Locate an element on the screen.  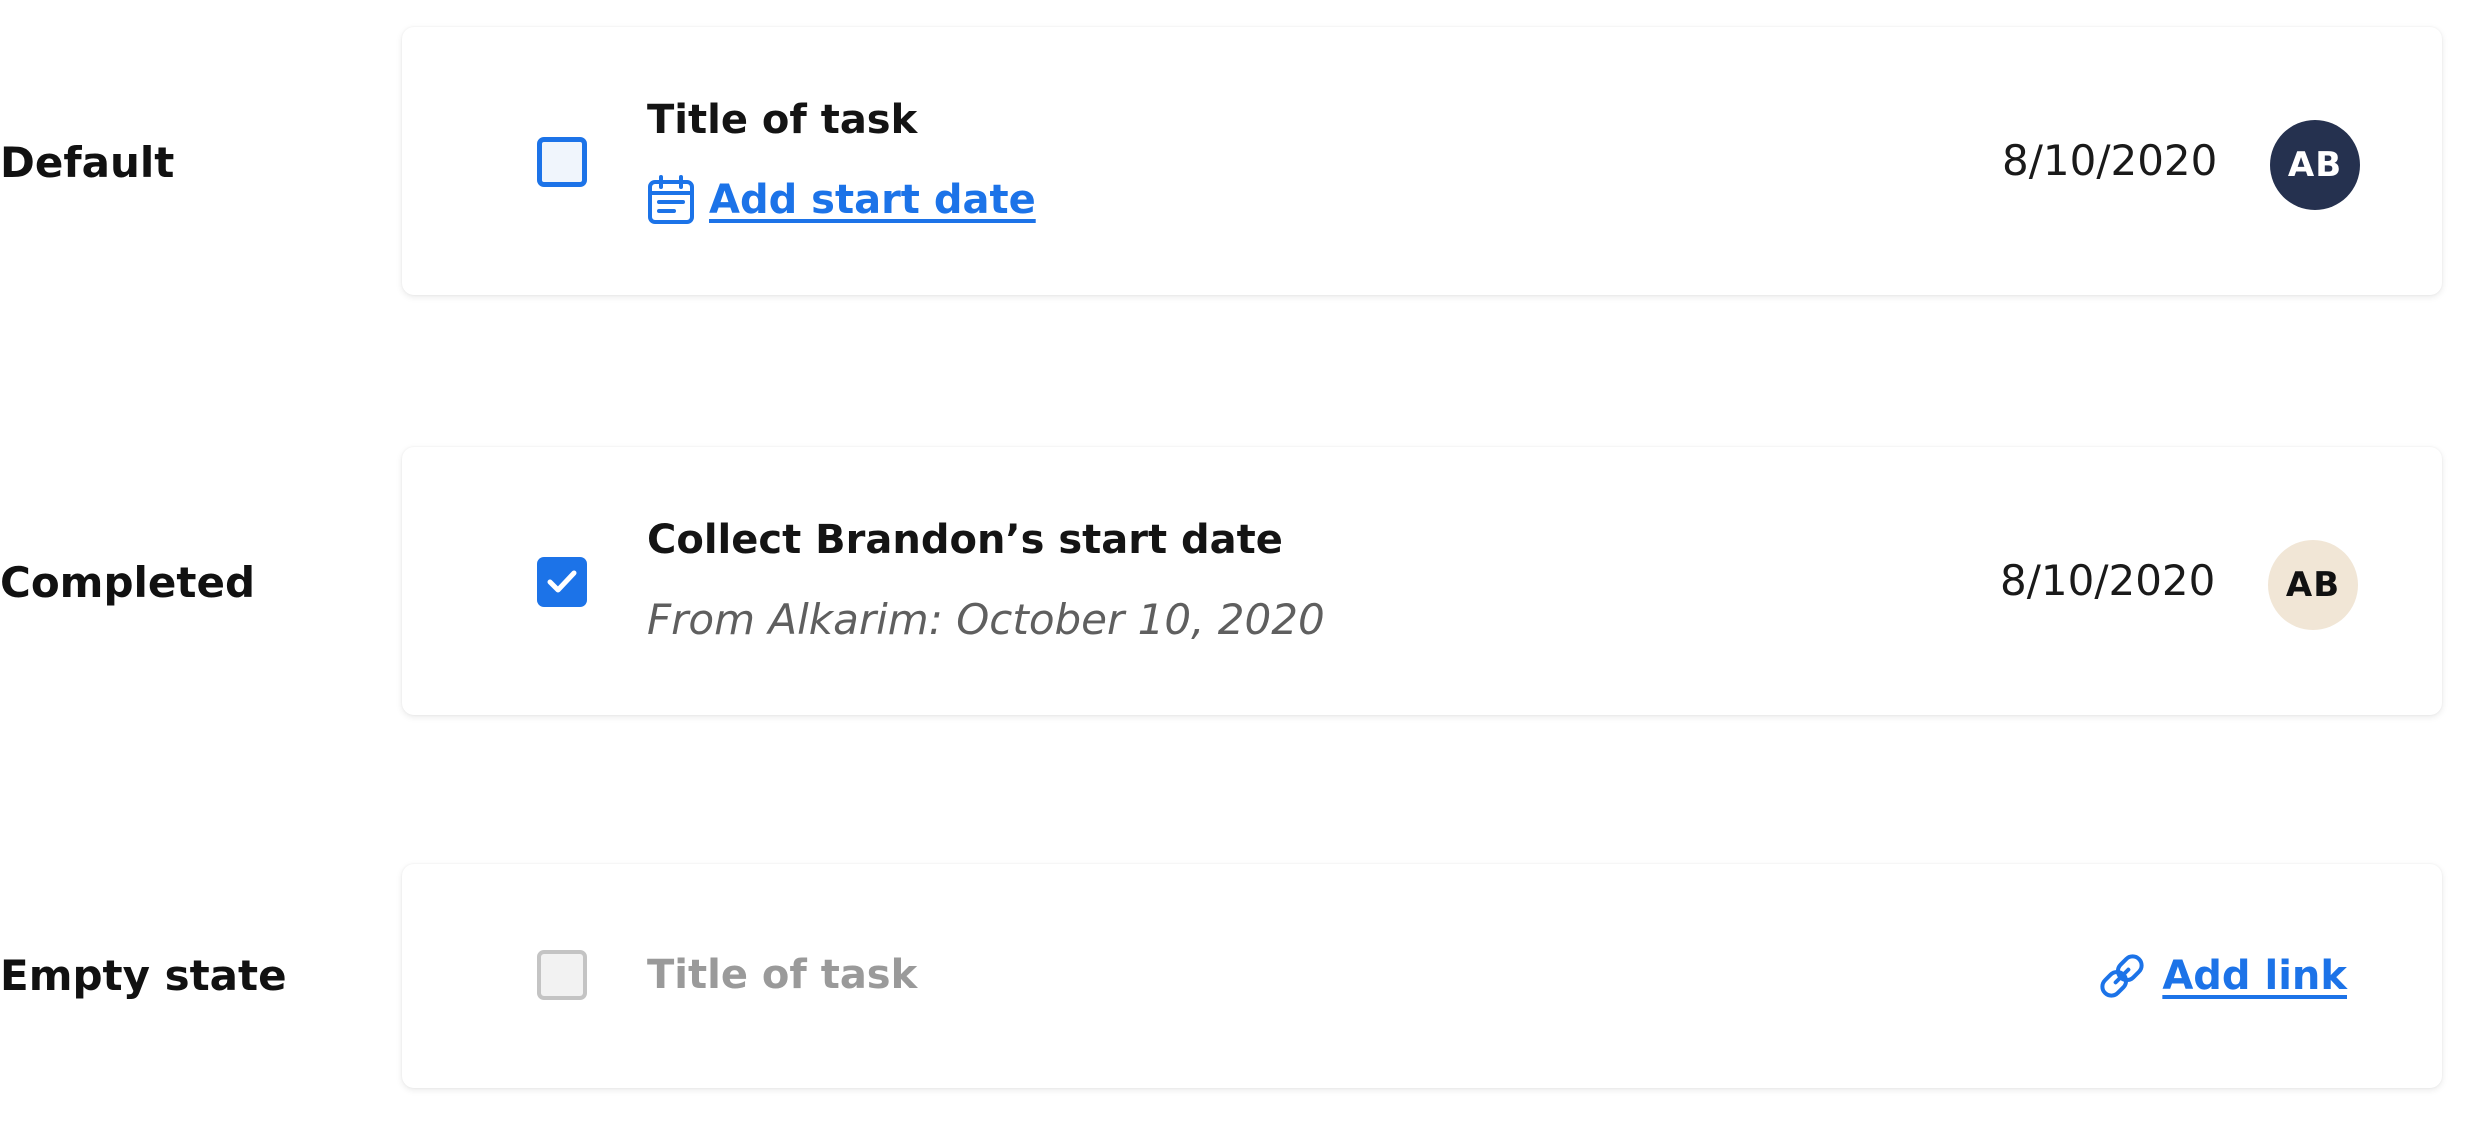
task-checkbox is located at coordinates (562, 162).